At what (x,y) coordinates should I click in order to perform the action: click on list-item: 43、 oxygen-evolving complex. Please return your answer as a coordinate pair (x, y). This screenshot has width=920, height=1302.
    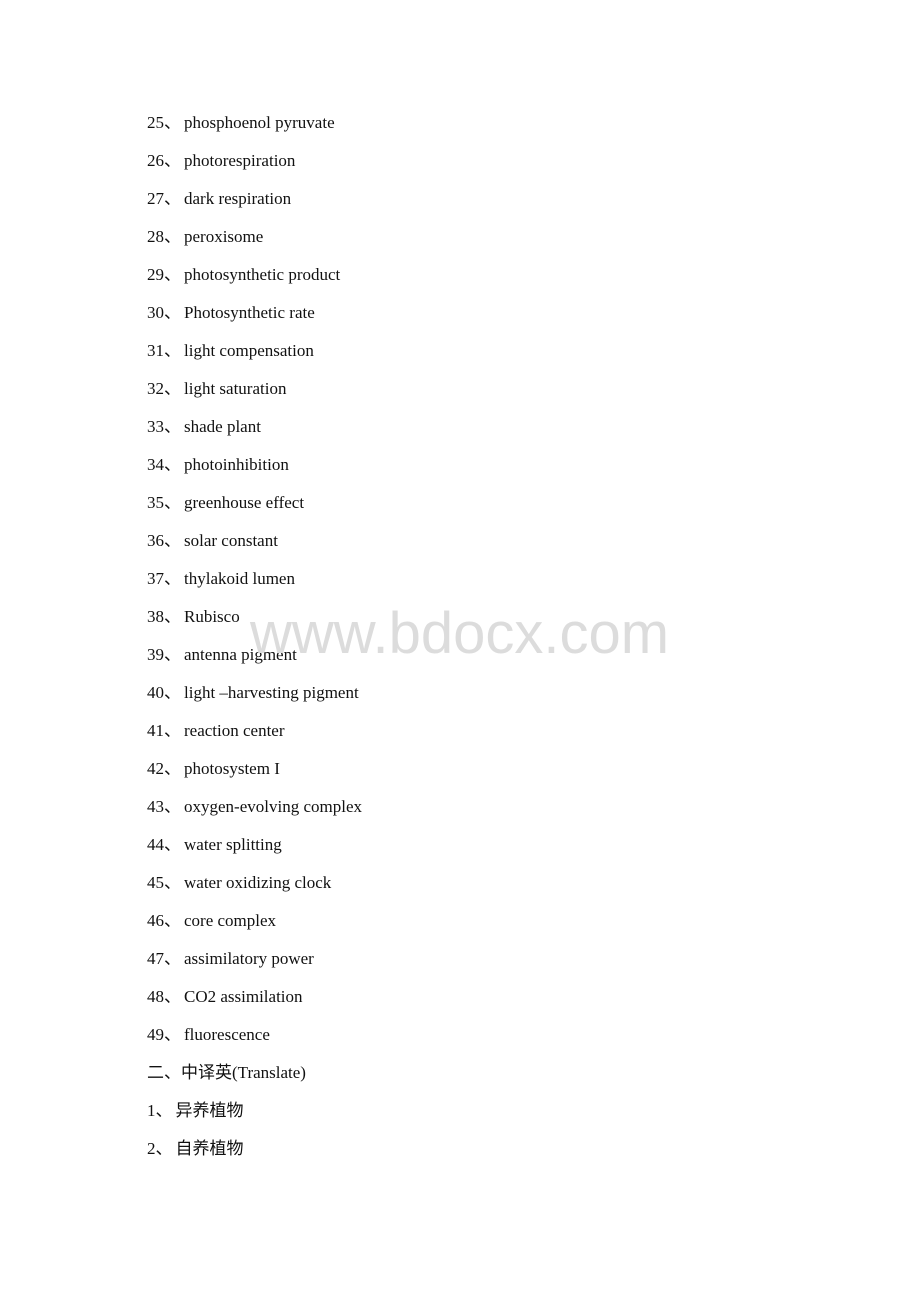
    Looking at the image, I should click on (254, 815).